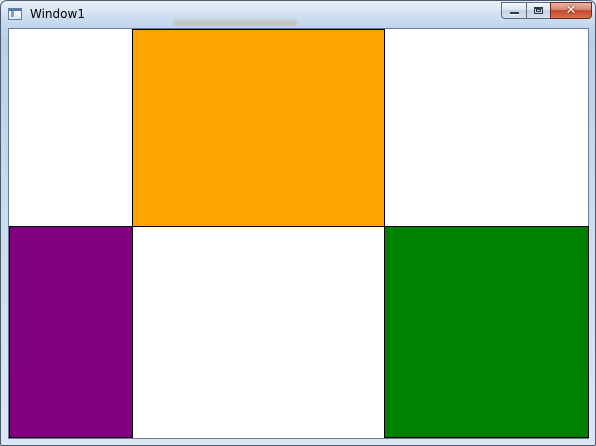 This screenshot has height=446, width=596. I want to click on window-title: Window1, so click(57, 14).